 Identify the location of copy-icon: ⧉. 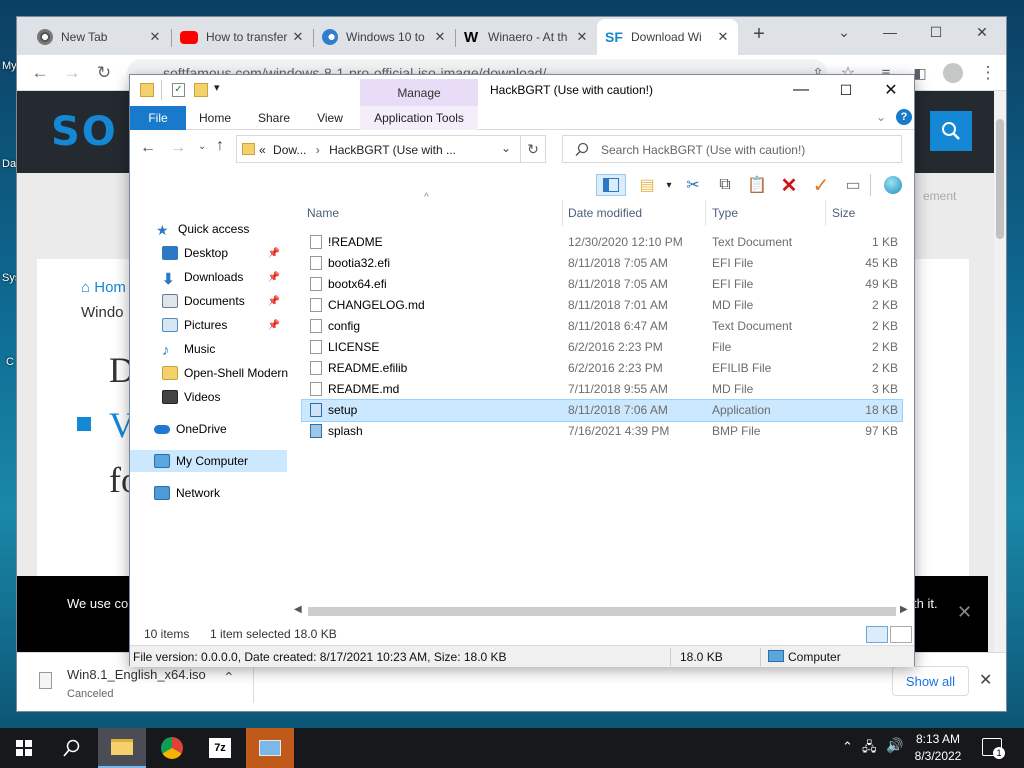
(725, 185).